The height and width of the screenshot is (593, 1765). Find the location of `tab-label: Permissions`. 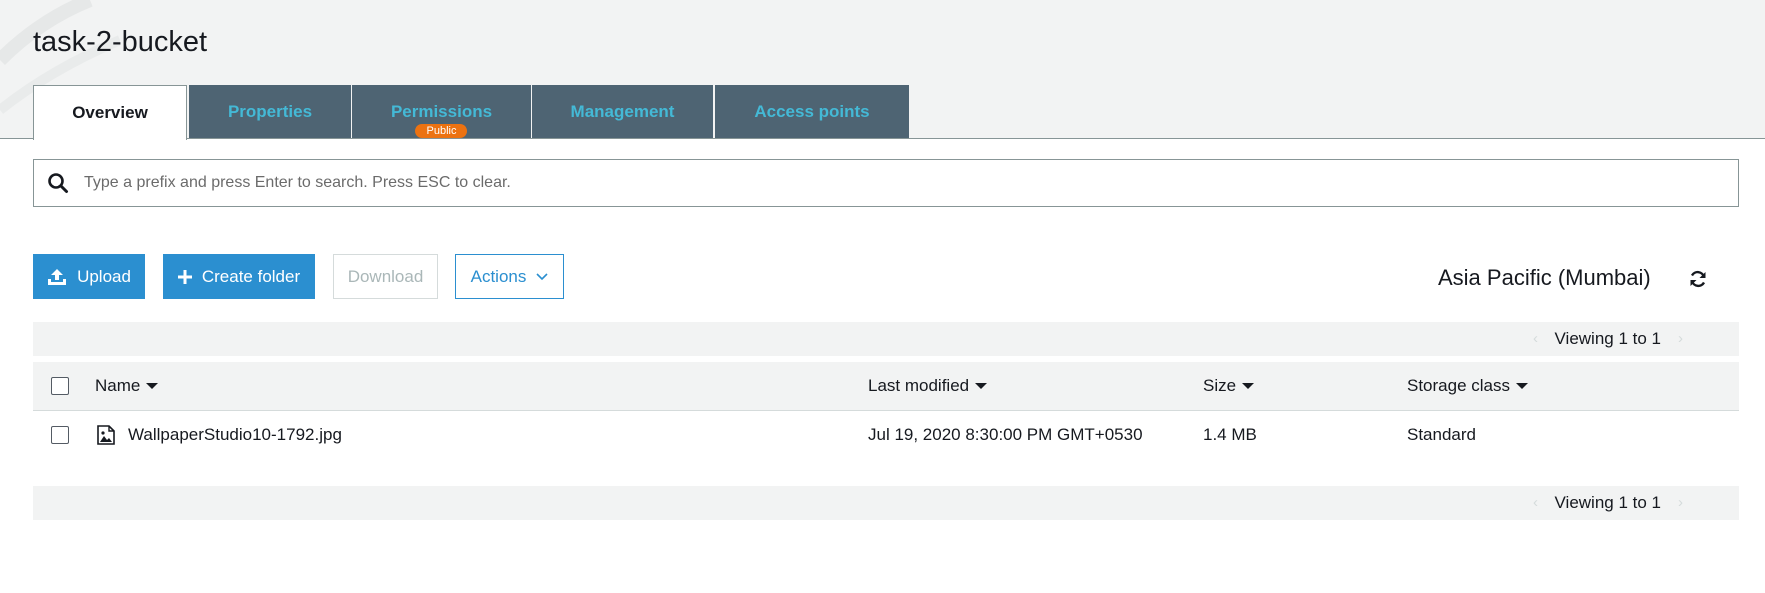

tab-label: Permissions is located at coordinates (441, 111).